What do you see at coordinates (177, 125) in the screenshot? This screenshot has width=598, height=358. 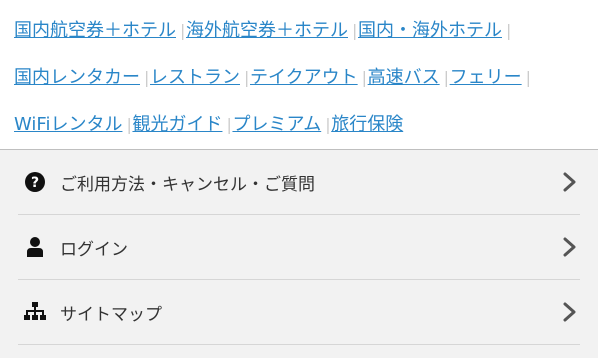 I see `link-sightseeing-guide: 観光ガイド` at bounding box center [177, 125].